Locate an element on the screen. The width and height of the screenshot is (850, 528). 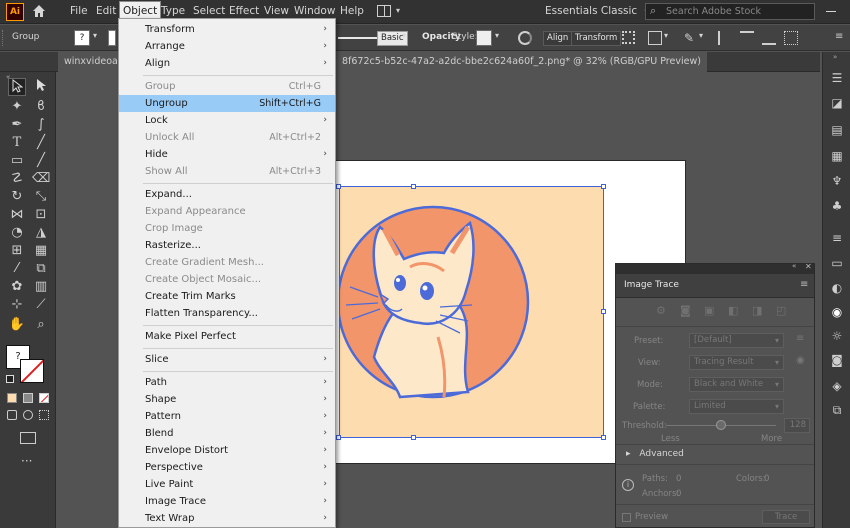
grayscale-icon: ◧ is located at coordinates (733, 310).